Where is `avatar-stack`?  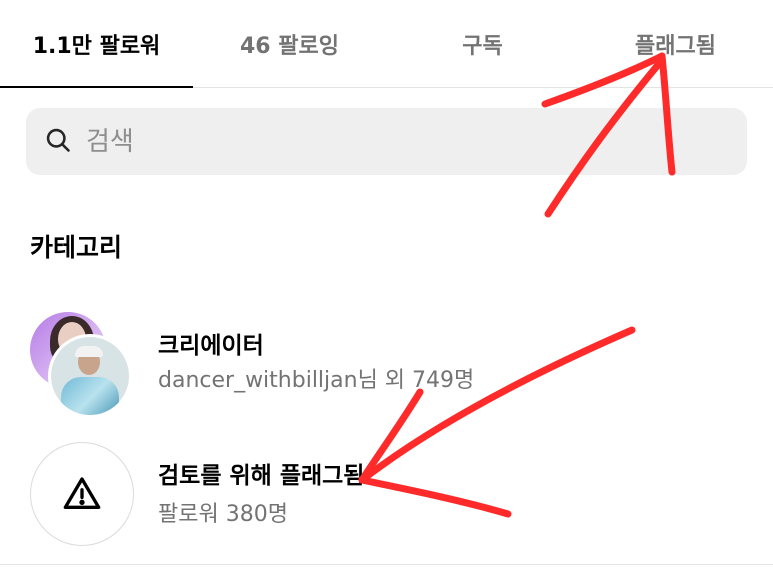 avatar-stack is located at coordinates (85, 367).